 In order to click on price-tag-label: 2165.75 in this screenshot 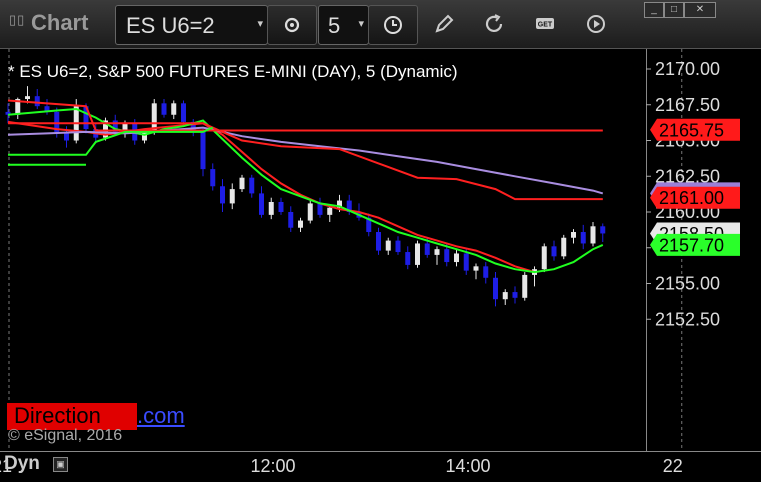, I will do `click(691, 130)`.